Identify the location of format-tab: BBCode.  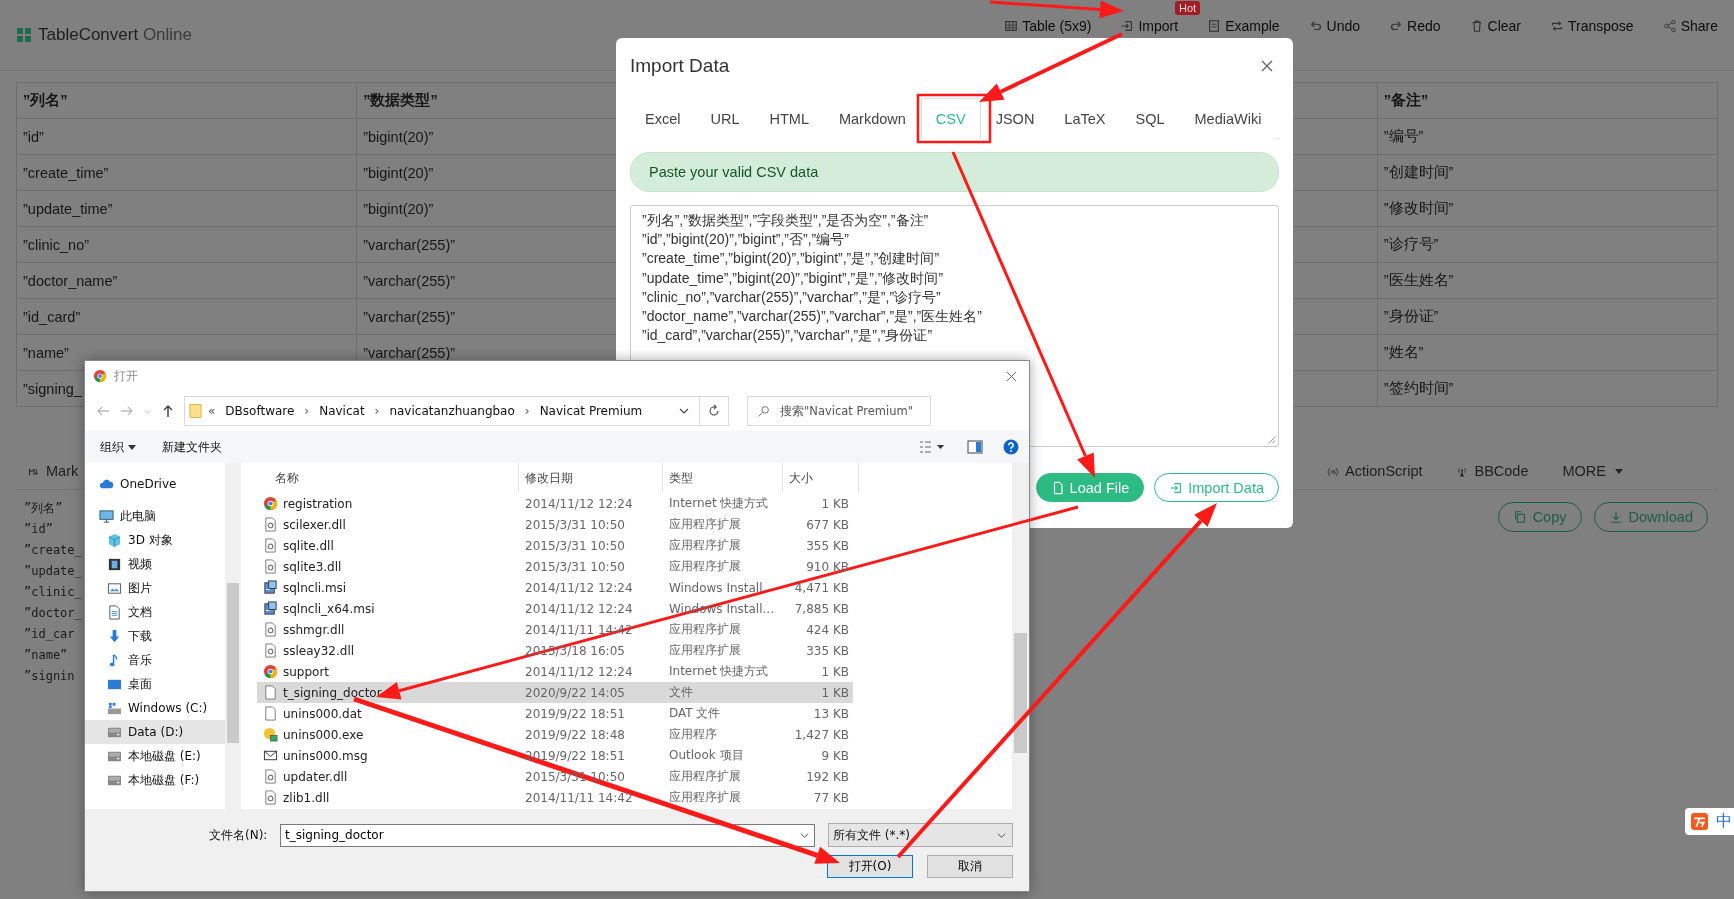
(1492, 471).